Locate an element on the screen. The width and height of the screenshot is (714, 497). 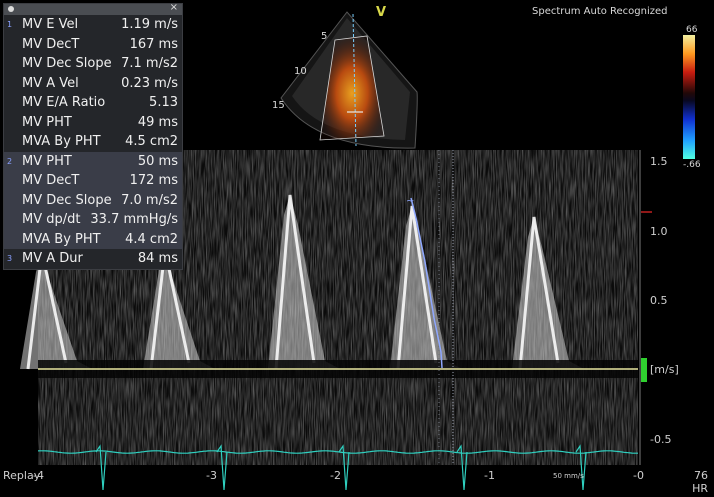
panel-menu-icon is located at coordinates (11, 9).